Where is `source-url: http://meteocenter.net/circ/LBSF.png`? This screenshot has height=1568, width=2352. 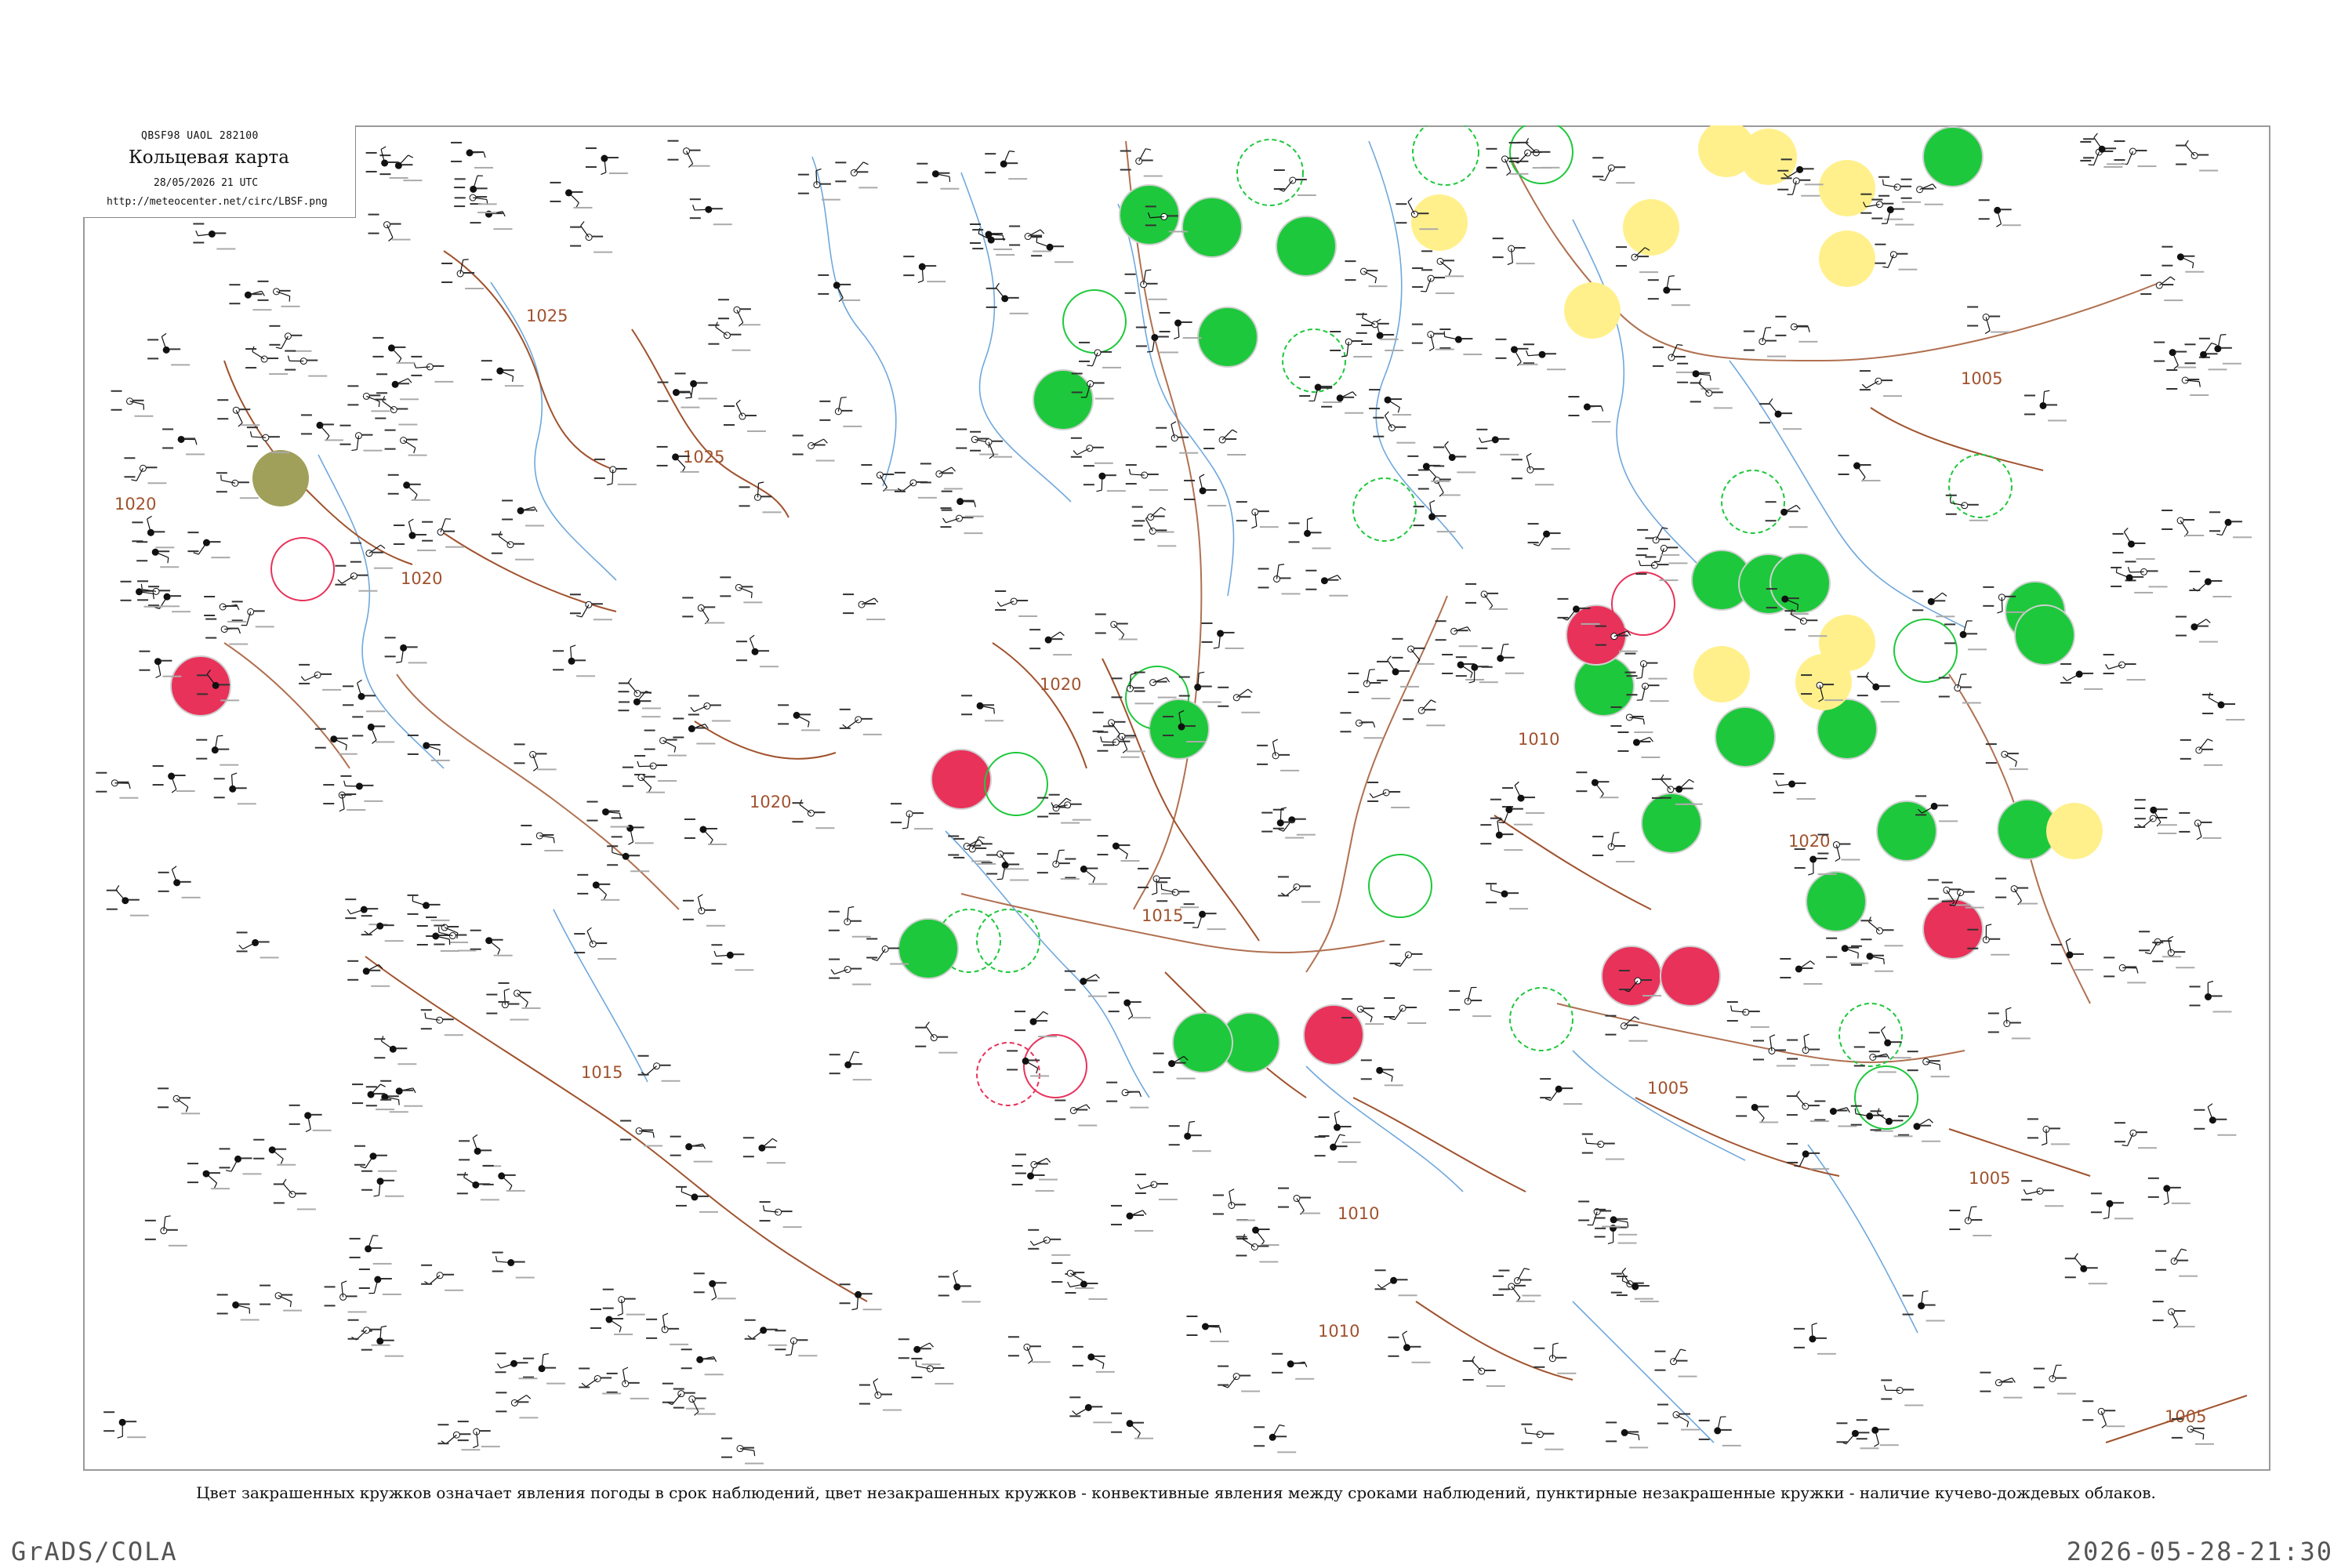 source-url: http://meteocenter.net/circ/LBSF.png is located at coordinates (218, 202).